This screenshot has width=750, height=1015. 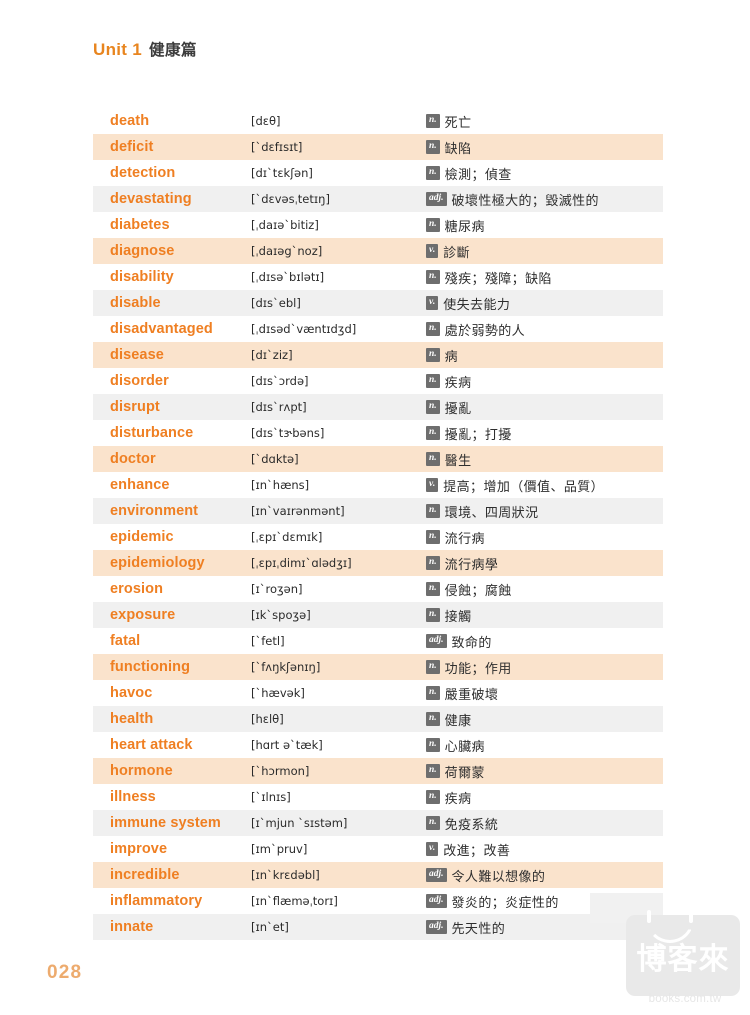 What do you see at coordinates (378, 537) in the screenshot?
I see `vocab-row: epidemic [ˌɛpɪˋdɛmɪk] n. 流行病` at bounding box center [378, 537].